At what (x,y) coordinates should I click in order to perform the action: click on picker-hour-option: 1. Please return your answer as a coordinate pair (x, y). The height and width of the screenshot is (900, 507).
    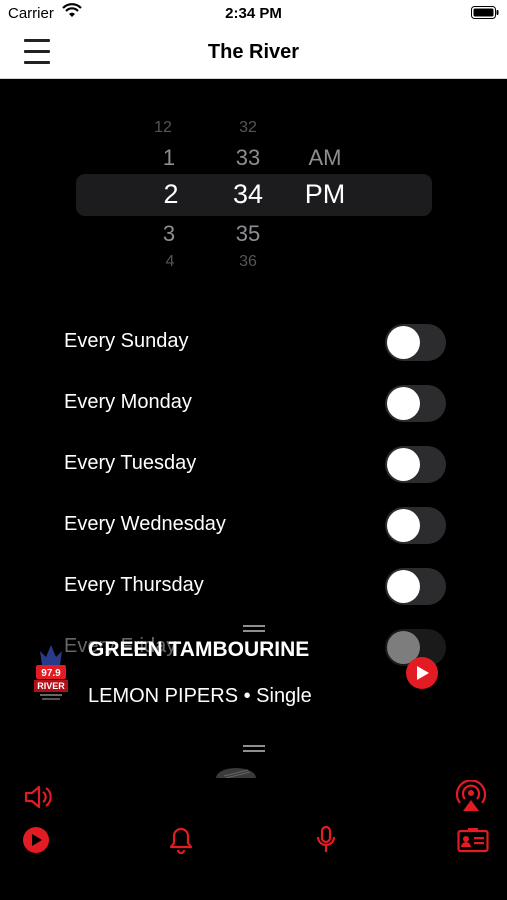
    Looking at the image, I should click on (169, 158).